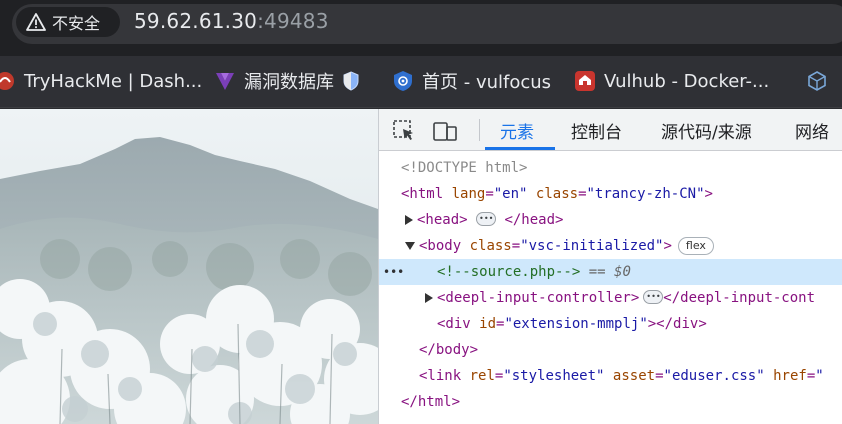 The image size is (842, 424). What do you see at coordinates (509, 272) in the screenshot?
I see `comment-text: <!--source.php-->` at bounding box center [509, 272].